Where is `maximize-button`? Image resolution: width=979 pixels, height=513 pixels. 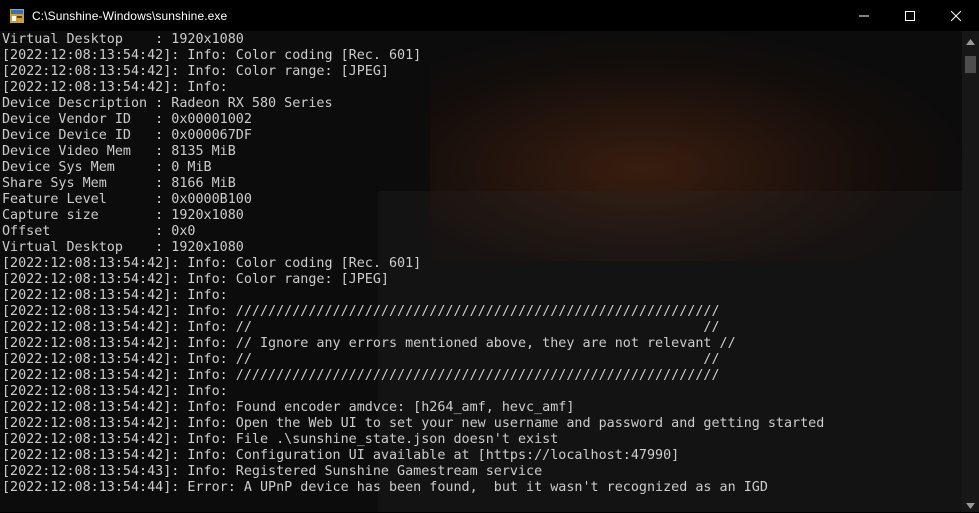 maximize-button is located at coordinates (910, 15).